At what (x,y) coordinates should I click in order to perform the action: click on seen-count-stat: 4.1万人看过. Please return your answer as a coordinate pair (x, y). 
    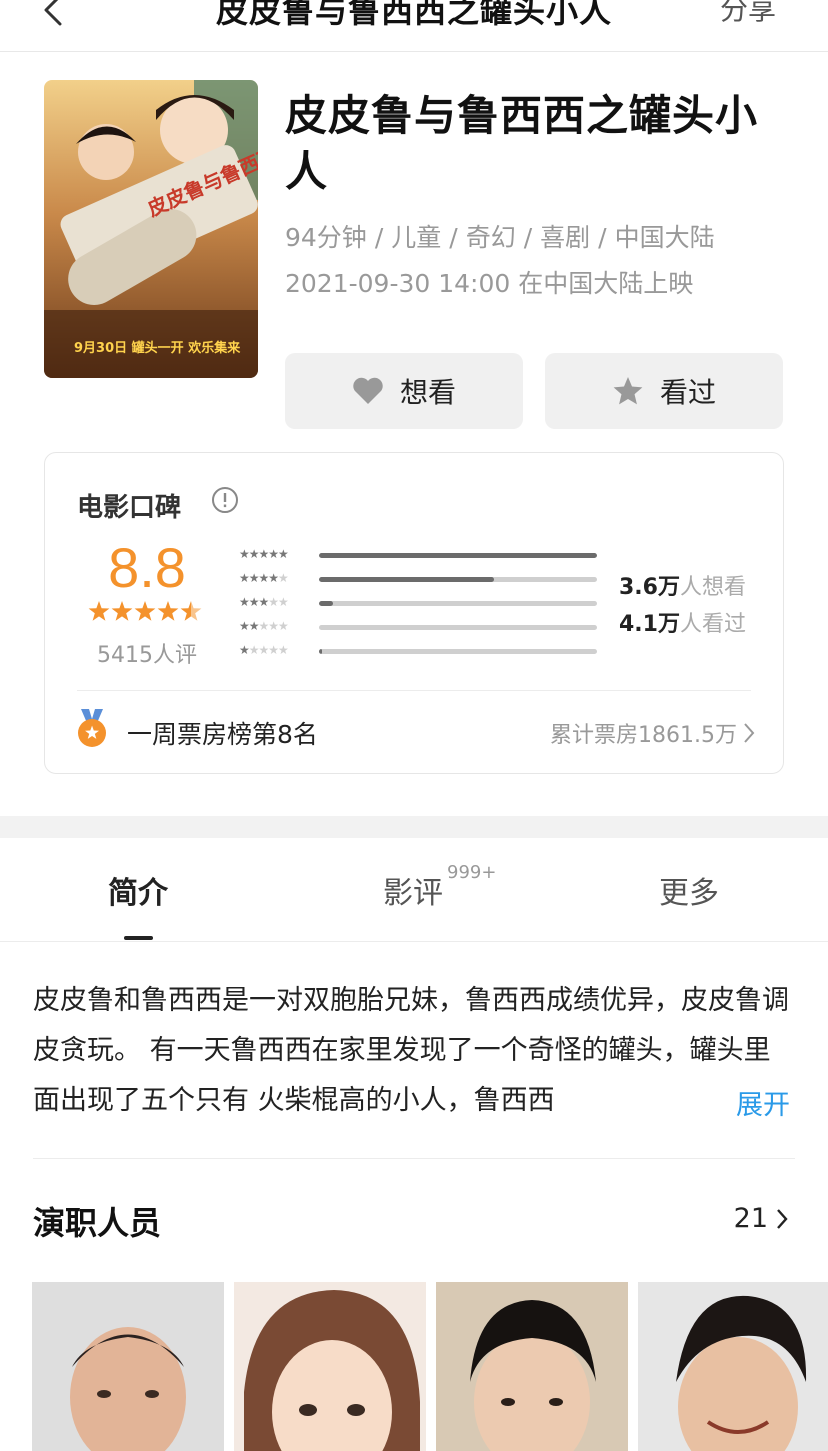
    Looking at the image, I should click on (682, 624).